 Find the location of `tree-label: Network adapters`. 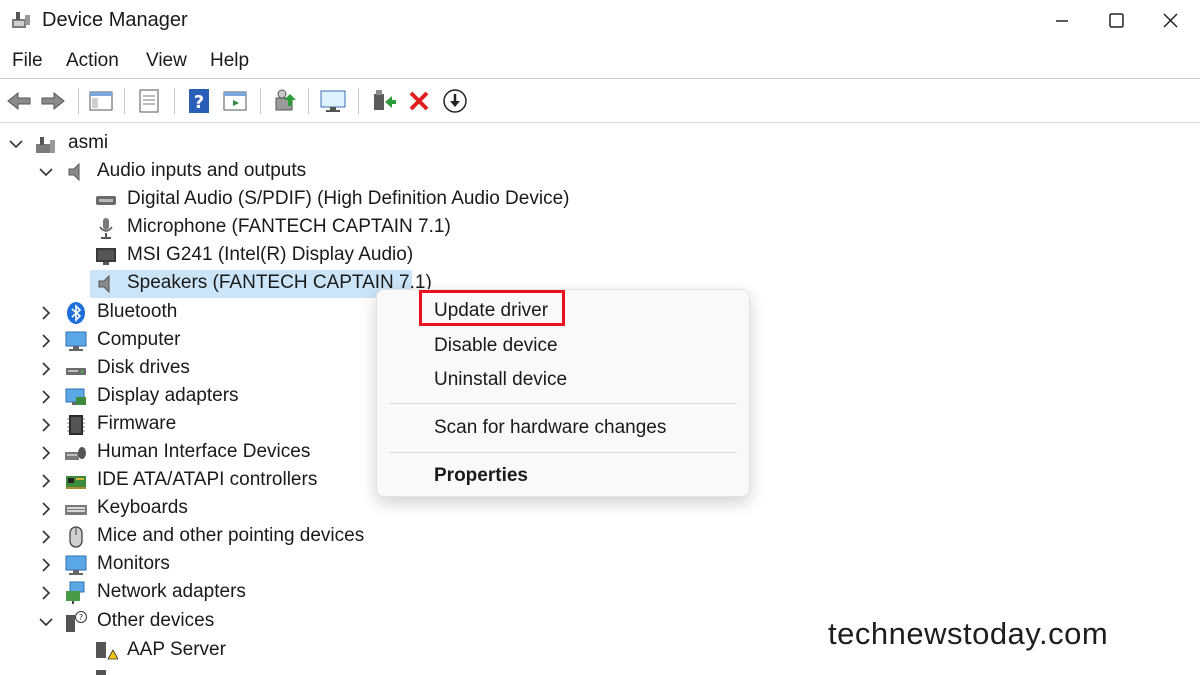

tree-label: Network adapters is located at coordinates (171, 591).